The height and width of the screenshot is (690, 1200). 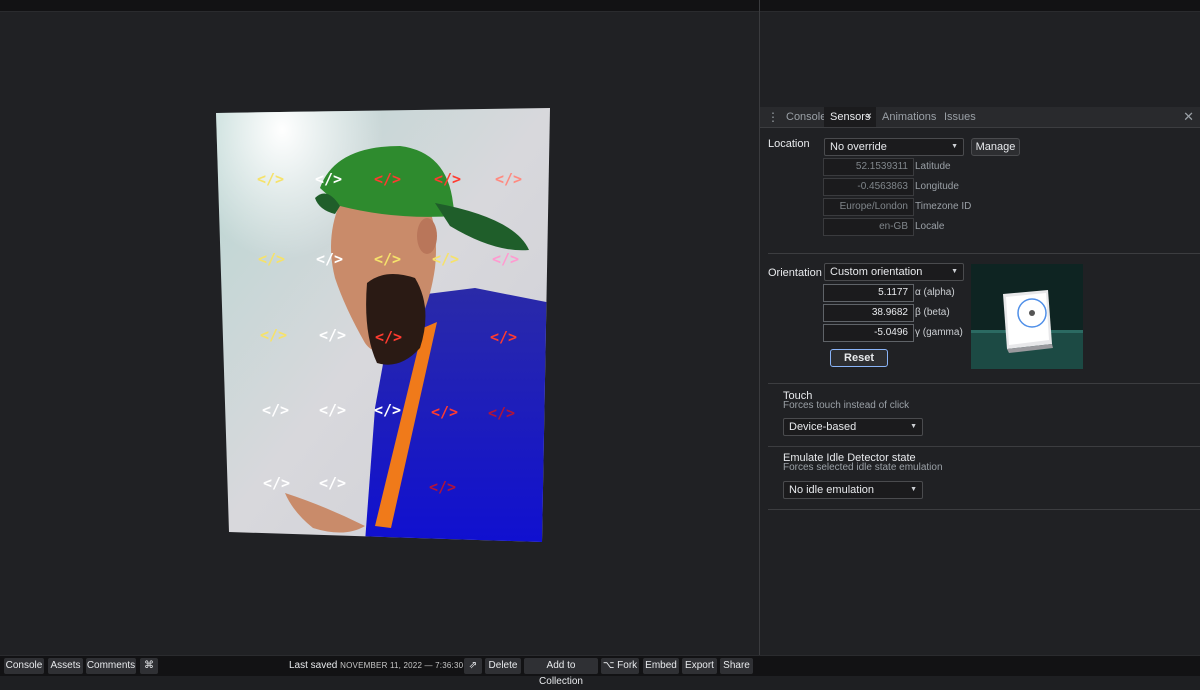 I want to click on idle-description: Forces selected idle state emulation, so click(x=863, y=467).